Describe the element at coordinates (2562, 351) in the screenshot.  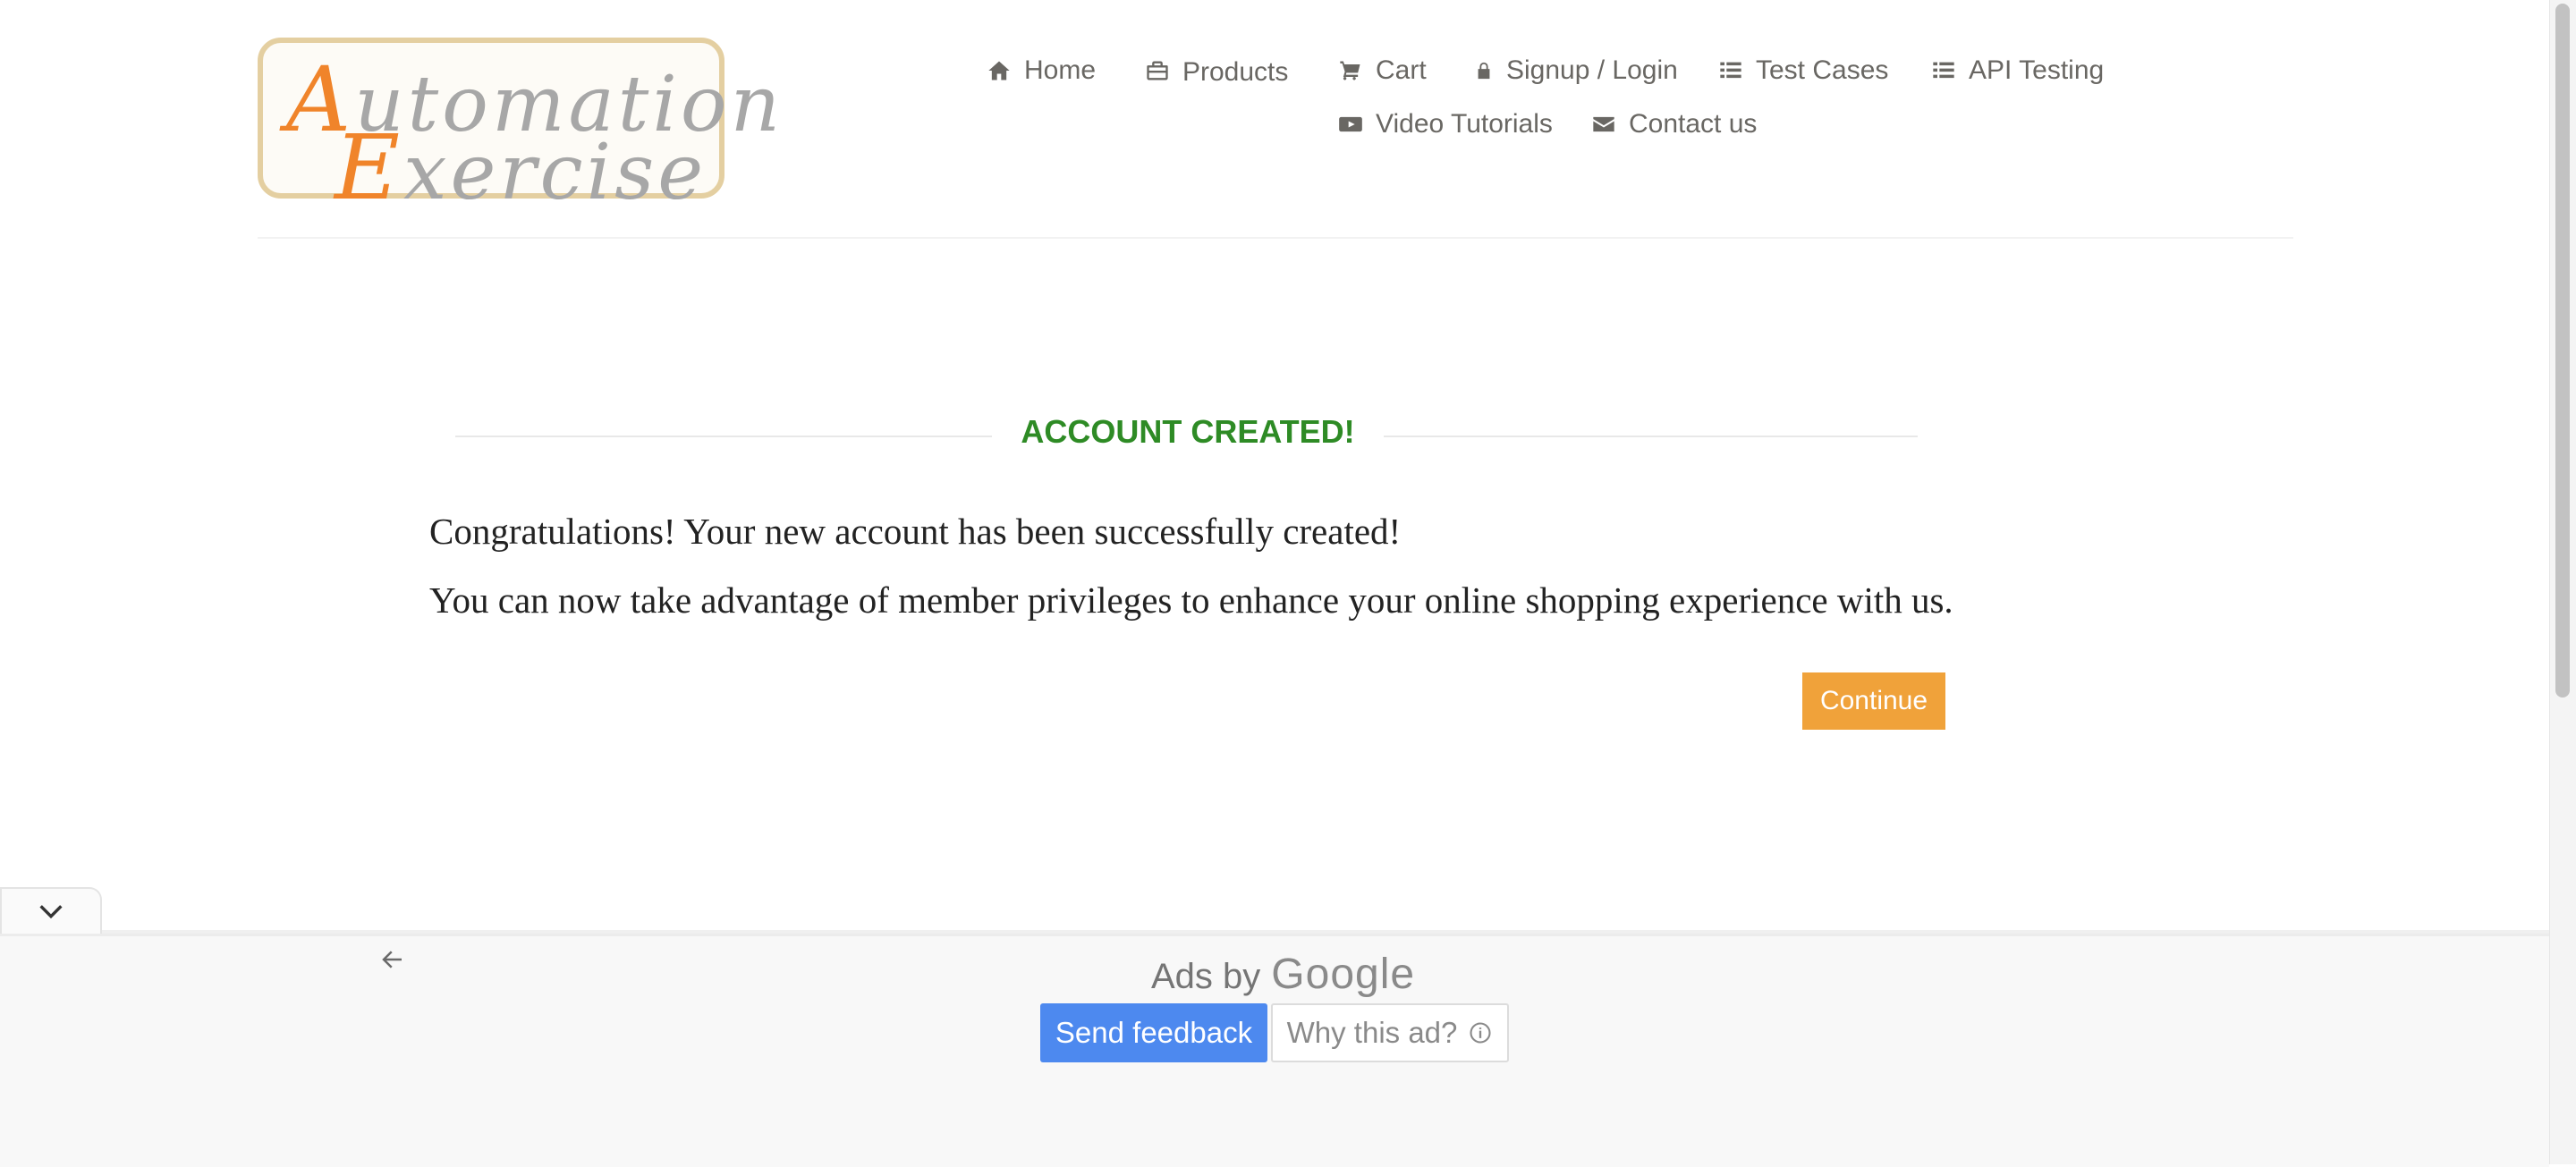
I see `scrollbar-thumb` at that location.